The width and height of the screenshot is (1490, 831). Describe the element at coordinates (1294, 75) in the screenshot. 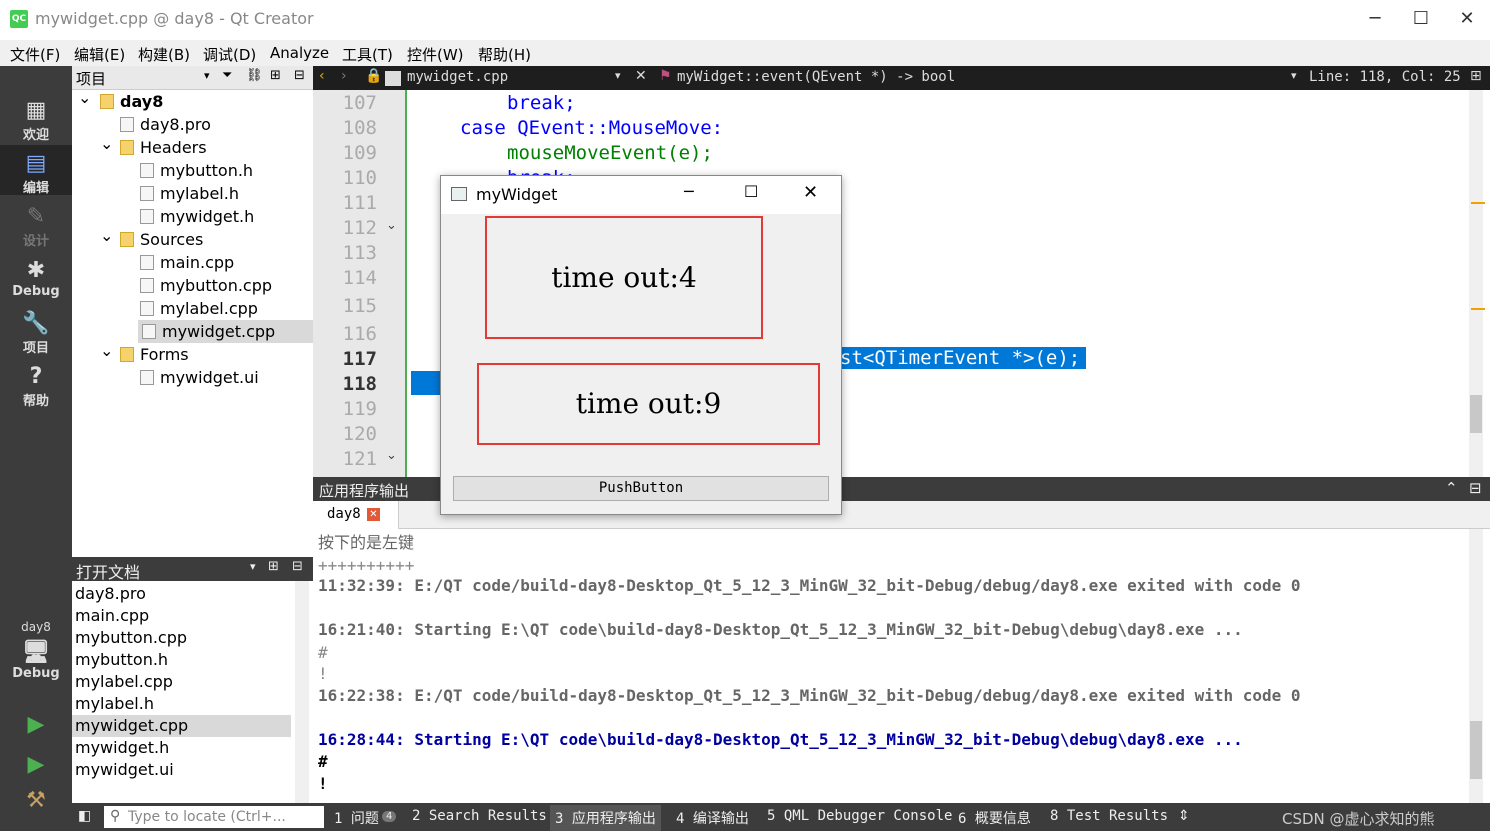

I see `function-dropdown-icon: ▾` at that location.